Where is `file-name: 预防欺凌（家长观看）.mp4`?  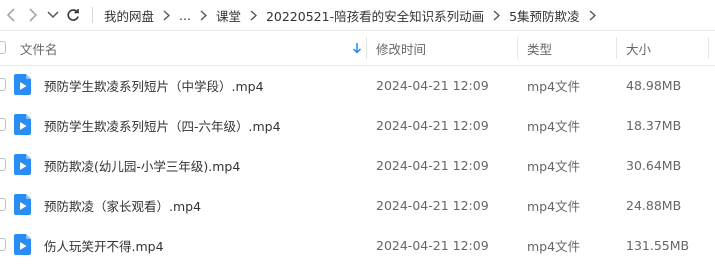 file-name: 预防欺凌（家长观看）.mp4 is located at coordinates (122, 205).